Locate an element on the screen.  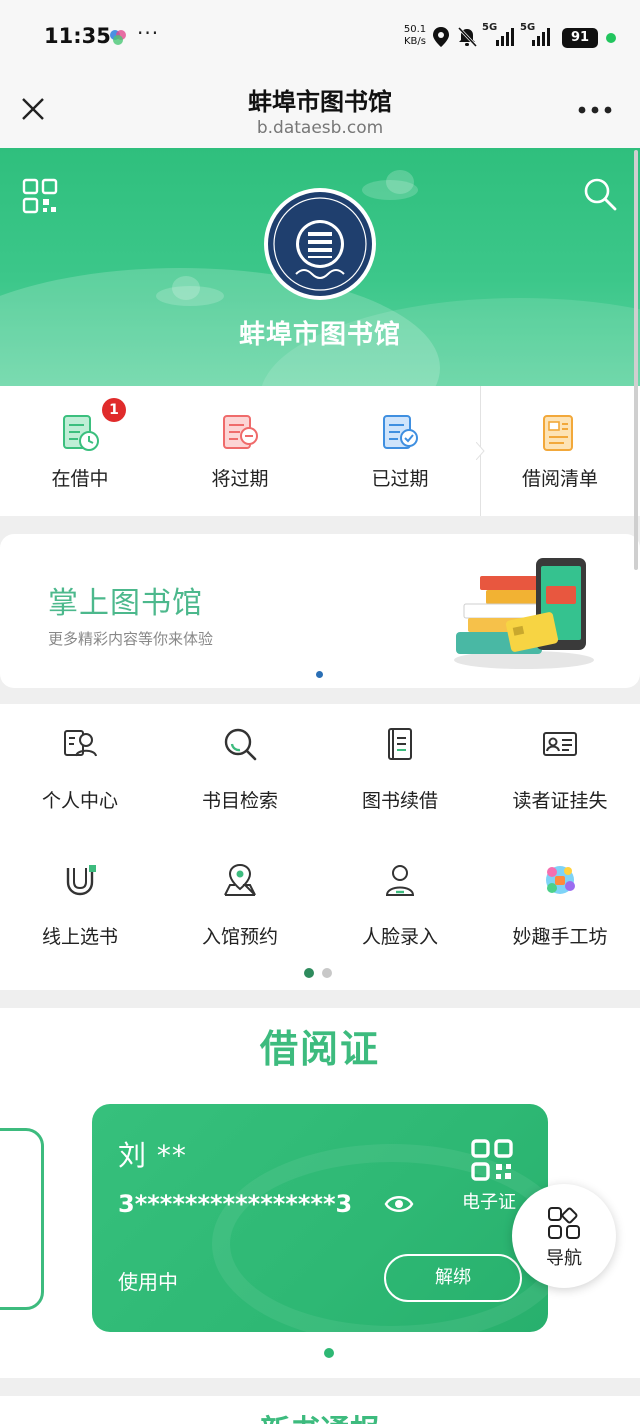
signal-2-icon is located at coordinates (541, 37).